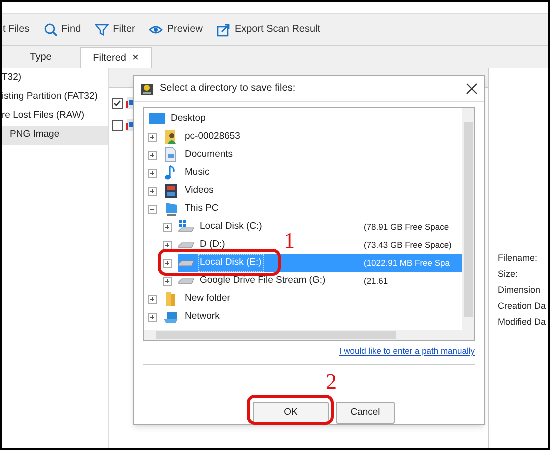  Describe the element at coordinates (472, 88) in the screenshot. I see `close-icon` at that location.